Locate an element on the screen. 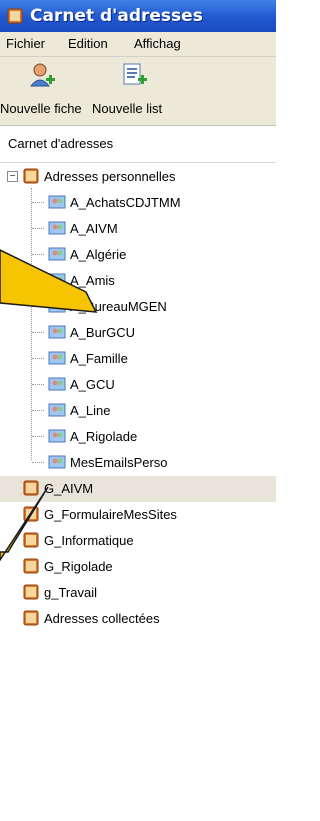 The width and height of the screenshot is (320, 821). list-item: A_Amis is located at coordinates (138, 281).